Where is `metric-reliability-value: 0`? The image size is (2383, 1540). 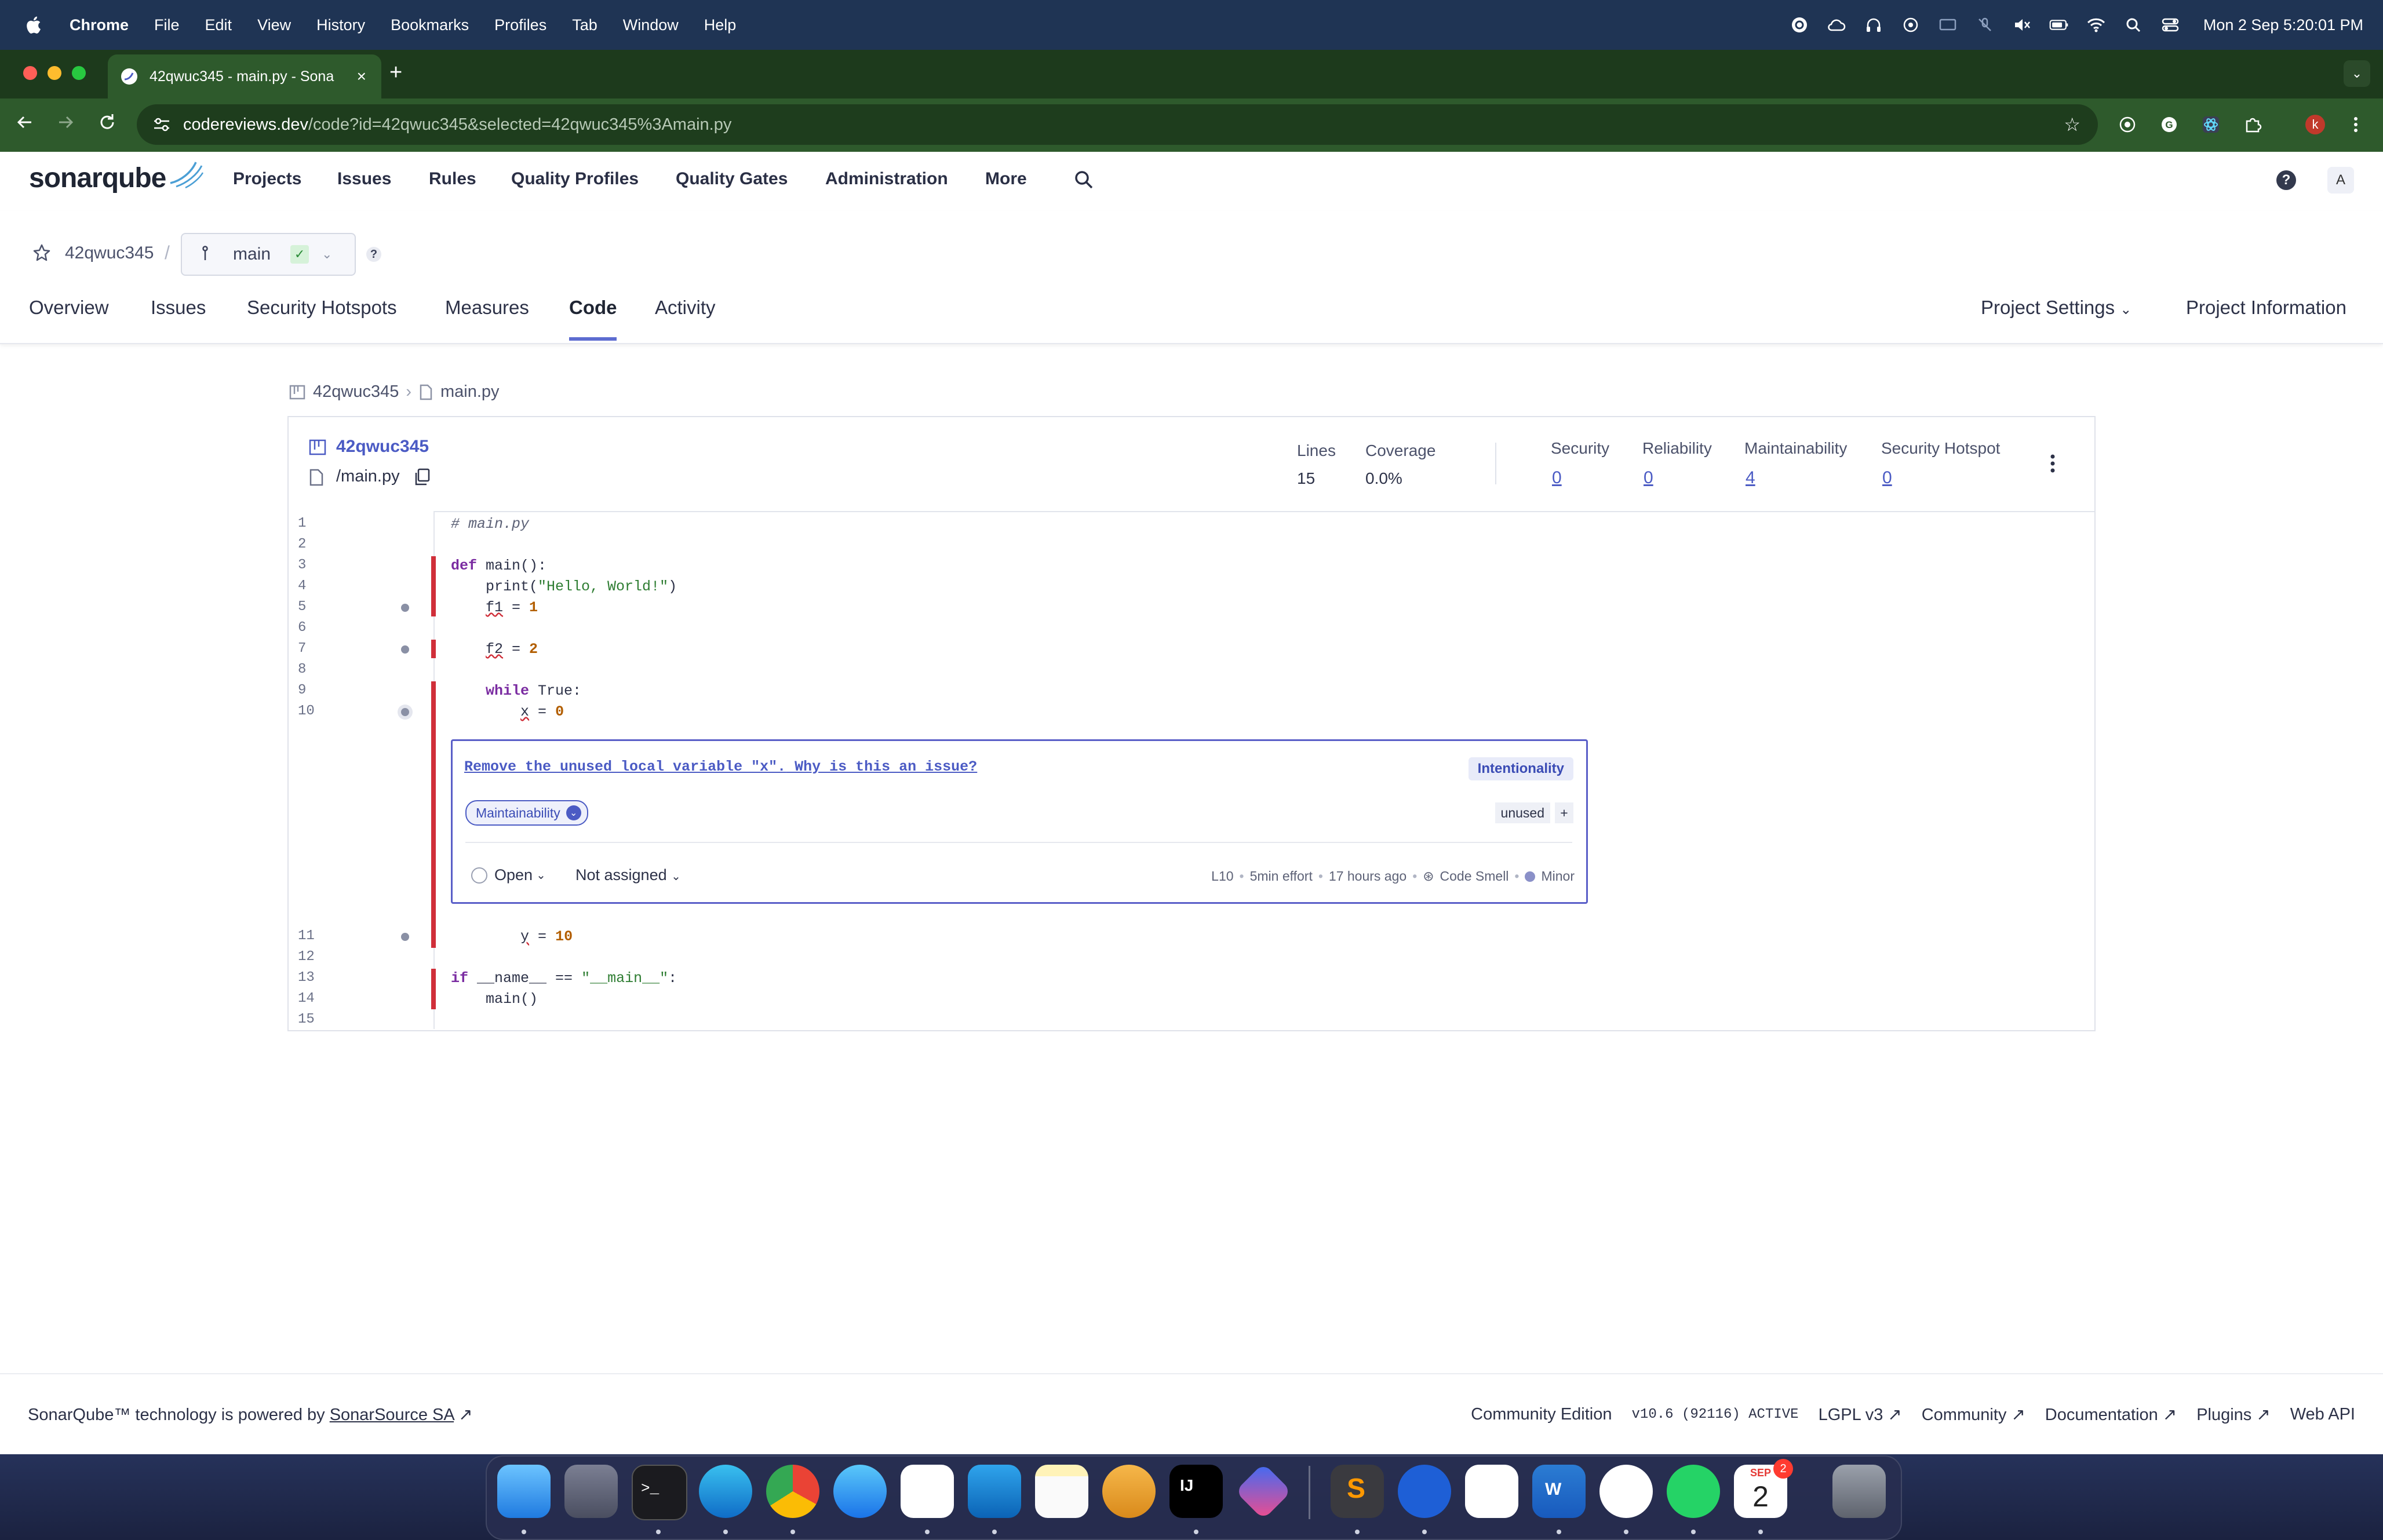 metric-reliability-value: 0 is located at coordinates (1648, 478).